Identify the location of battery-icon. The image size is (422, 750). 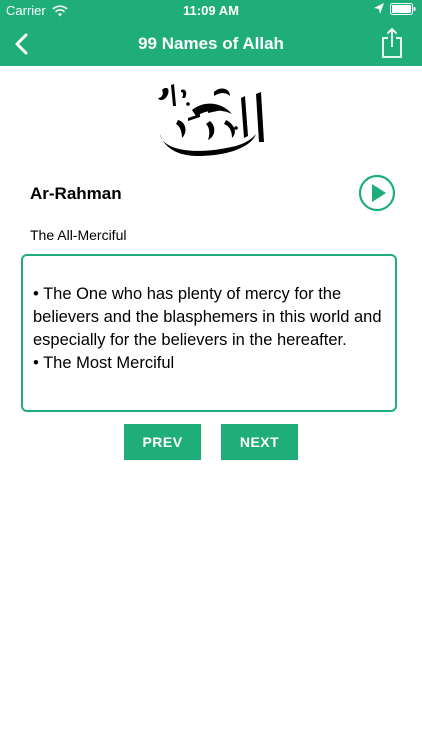
(403, 9).